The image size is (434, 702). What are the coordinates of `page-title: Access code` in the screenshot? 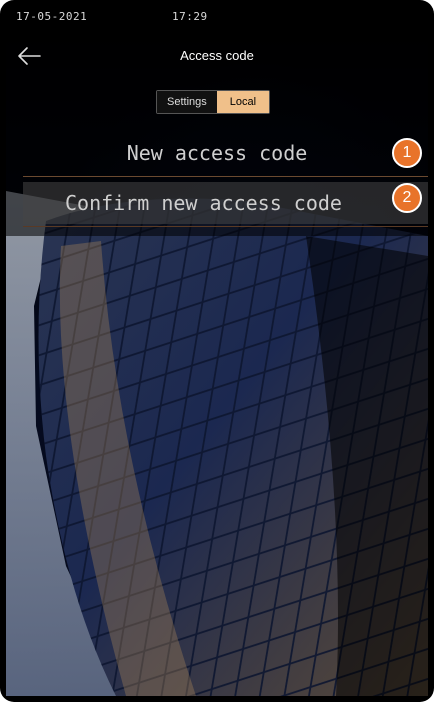 It's located at (217, 55).